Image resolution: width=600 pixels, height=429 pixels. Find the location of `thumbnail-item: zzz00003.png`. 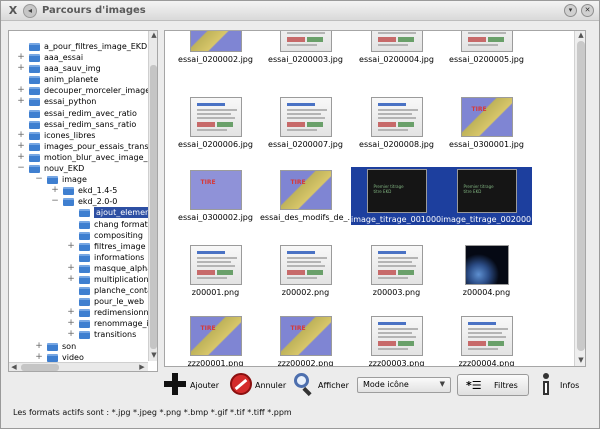

thumbnail-item: zzz00003.png is located at coordinates (396, 339).